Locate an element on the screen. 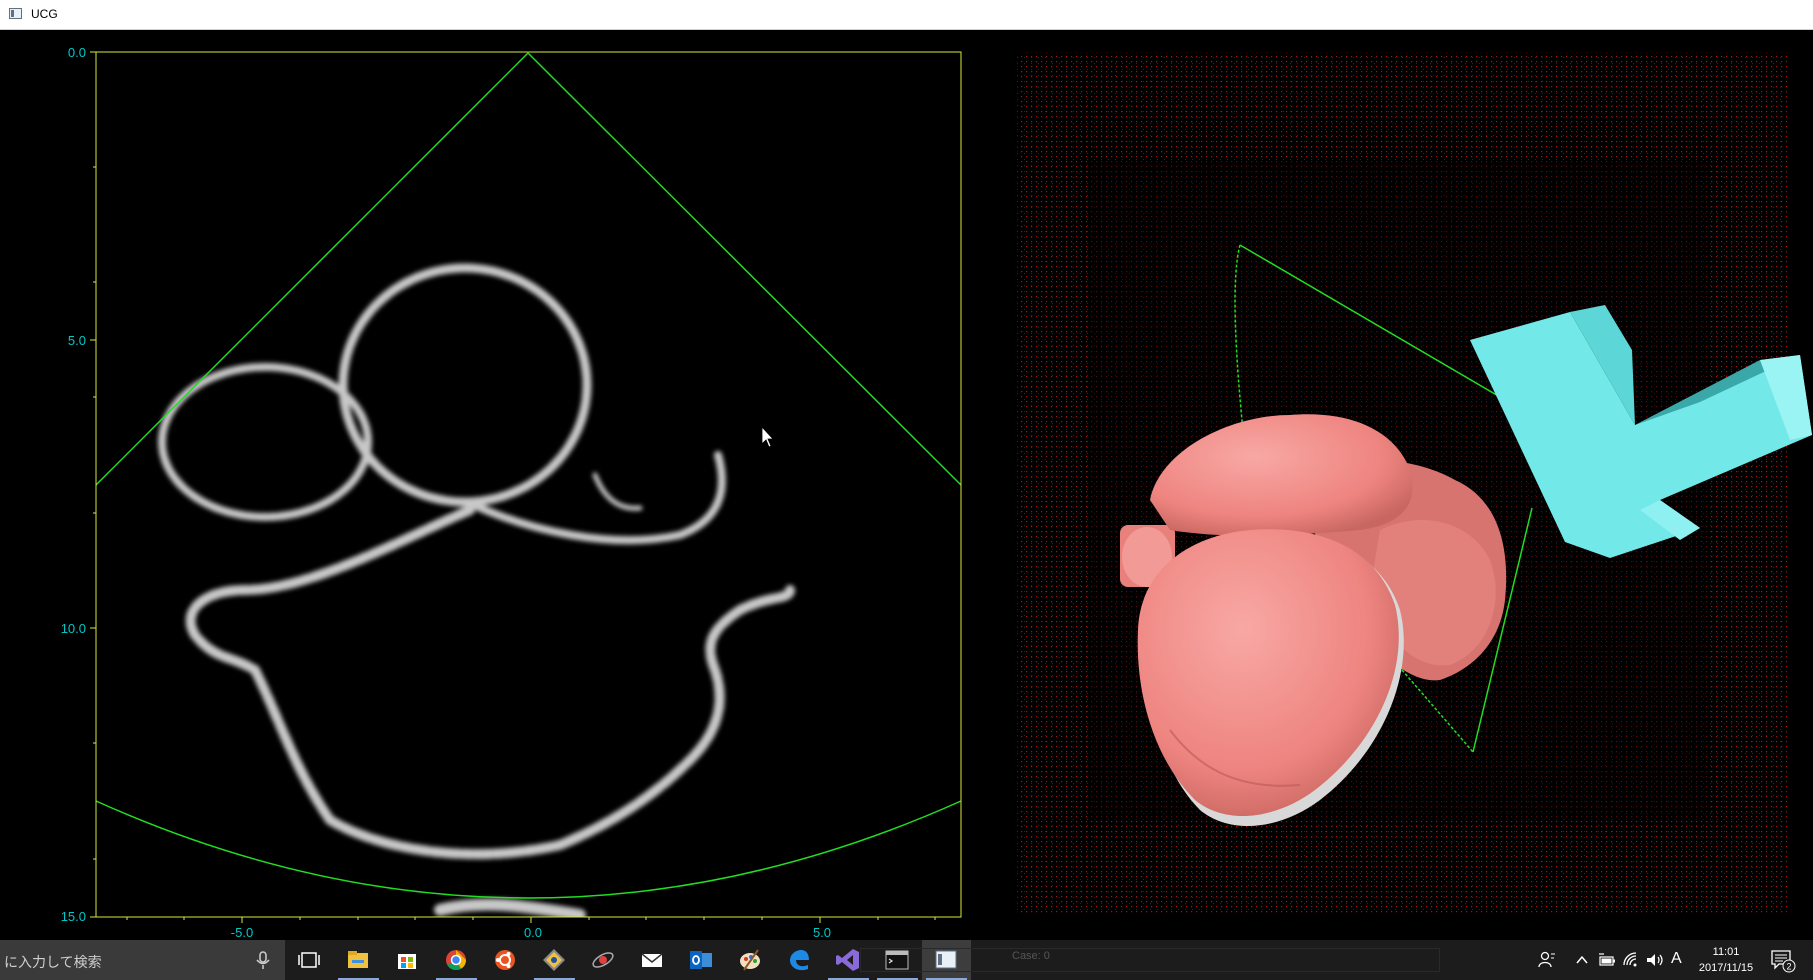 The image size is (1813, 980). ime-indicator: A is located at coordinates (1676, 959).